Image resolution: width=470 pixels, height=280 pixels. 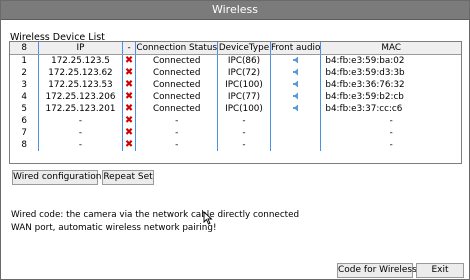 I want to click on row-number: 2, so click(x=25, y=73).